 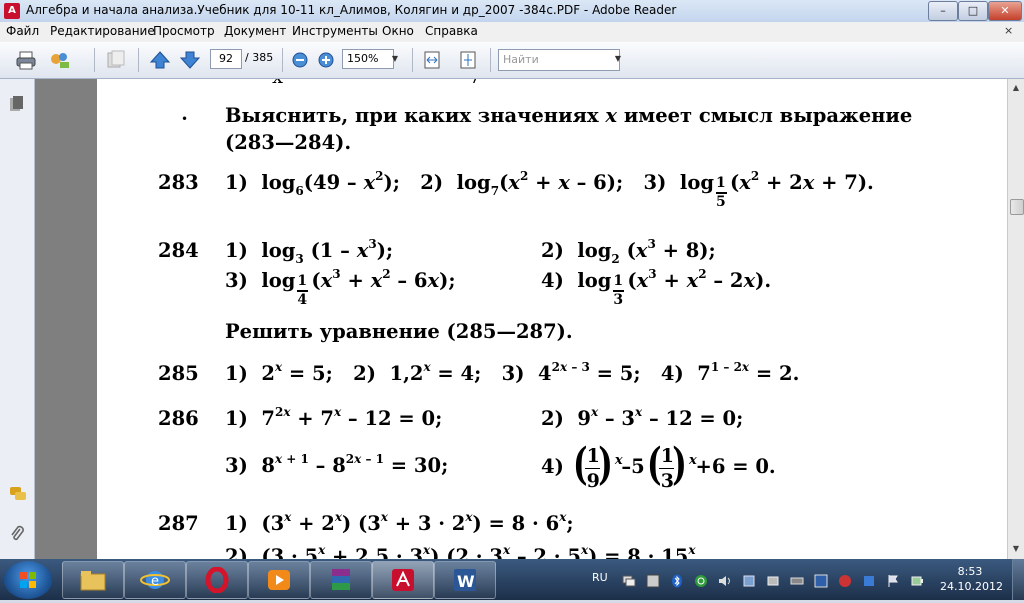 I want to click on menu-document: Документ, so click(x=255, y=31).